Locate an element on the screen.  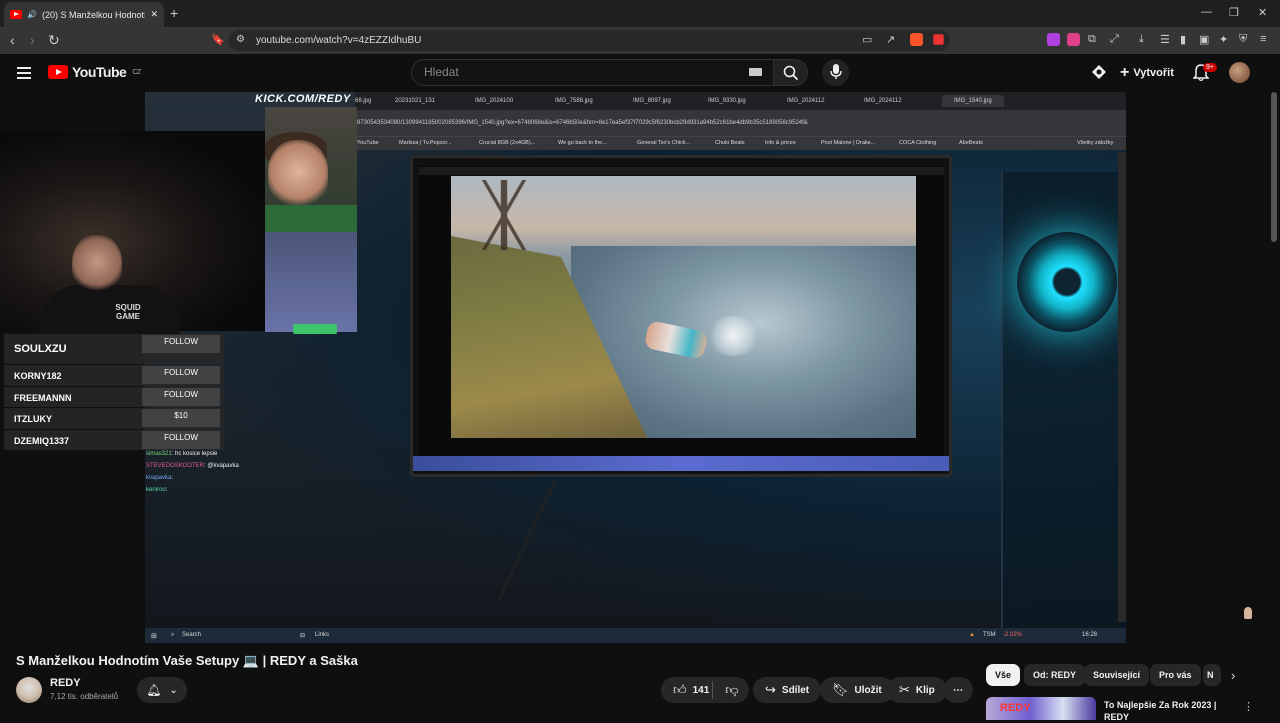
microphone-icon is located at coordinates (836, 71).